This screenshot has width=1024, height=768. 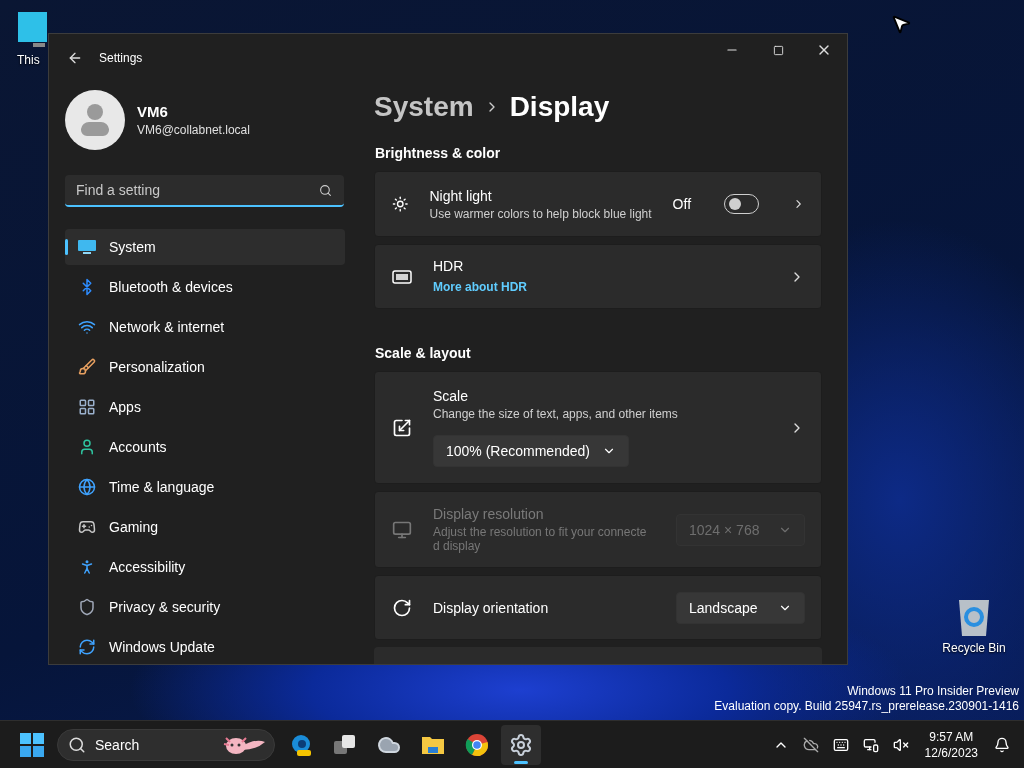 What do you see at coordinates (449, 266) in the screenshot?
I see `setting-title: HDR` at bounding box center [449, 266].